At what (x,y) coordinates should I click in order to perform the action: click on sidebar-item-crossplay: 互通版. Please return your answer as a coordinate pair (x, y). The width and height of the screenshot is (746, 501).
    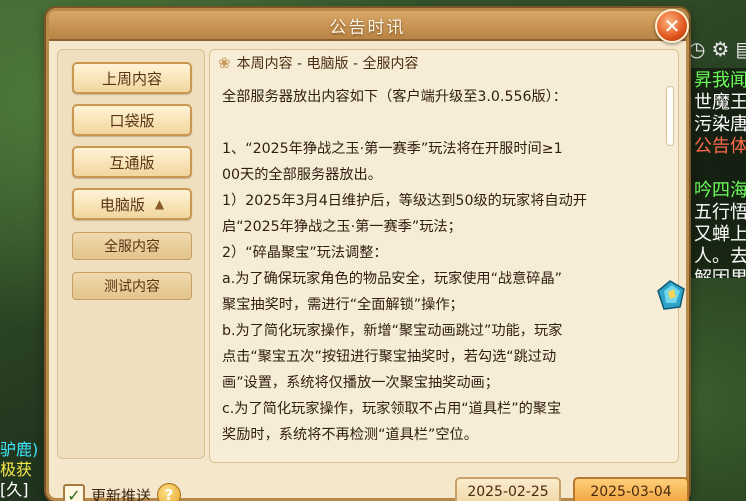
    Looking at the image, I should click on (132, 162).